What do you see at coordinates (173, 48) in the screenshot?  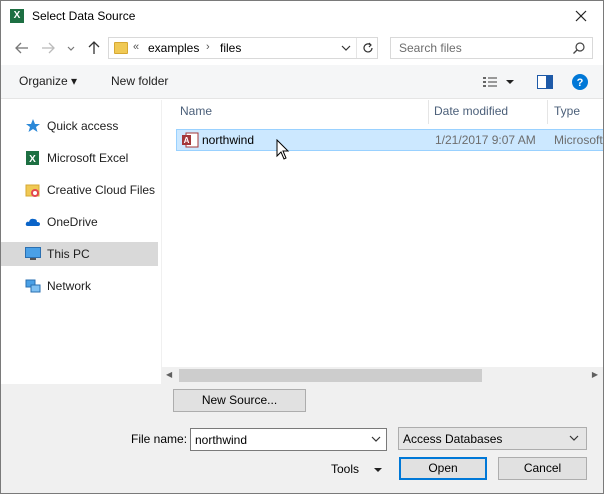 I see `breadcrumb-examples: examples` at bounding box center [173, 48].